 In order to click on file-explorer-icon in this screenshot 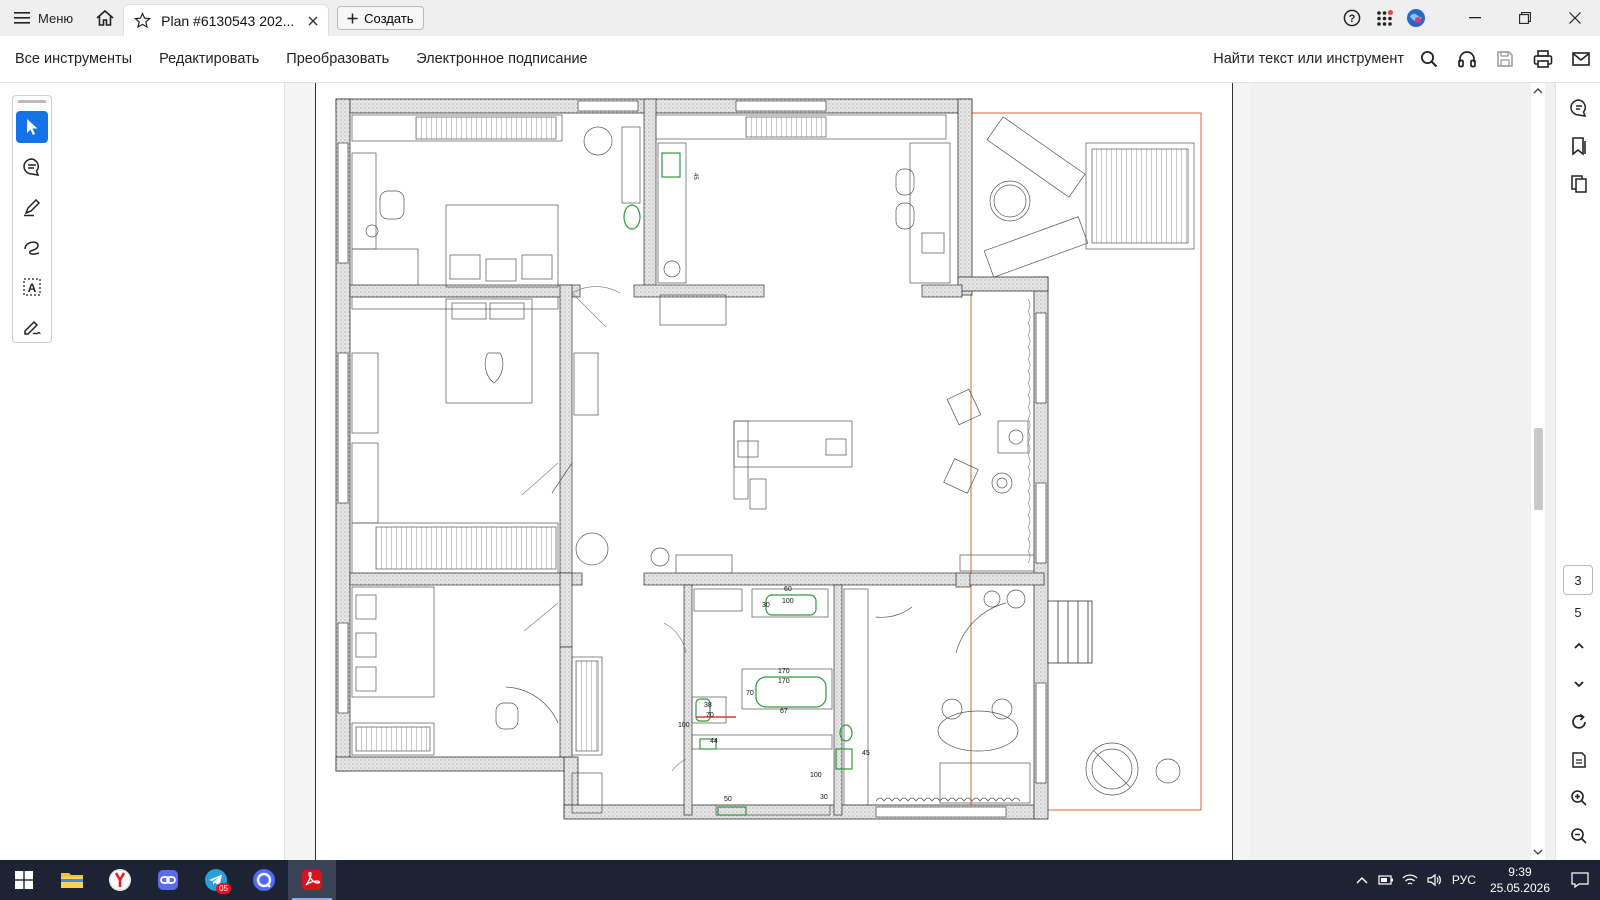, I will do `click(72, 880)`.